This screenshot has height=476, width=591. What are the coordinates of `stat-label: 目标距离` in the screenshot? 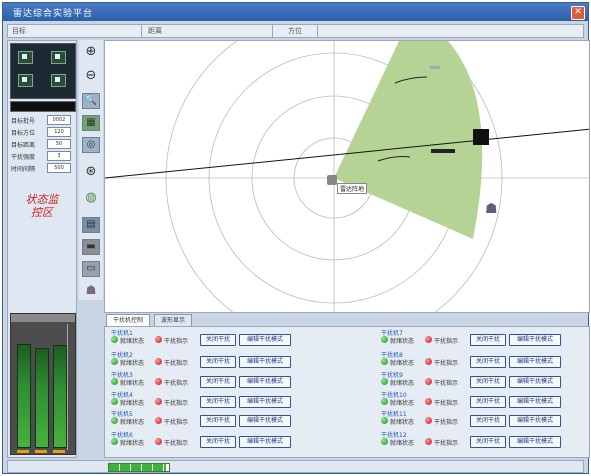 It's located at (23, 145).